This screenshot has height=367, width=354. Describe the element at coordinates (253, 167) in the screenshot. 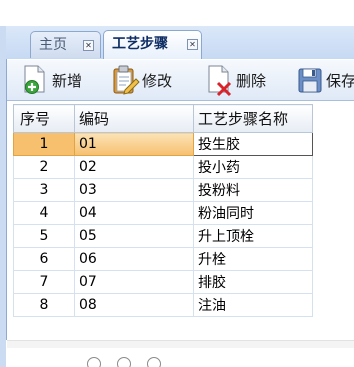

I see `cell-step-name: 投小药` at that location.